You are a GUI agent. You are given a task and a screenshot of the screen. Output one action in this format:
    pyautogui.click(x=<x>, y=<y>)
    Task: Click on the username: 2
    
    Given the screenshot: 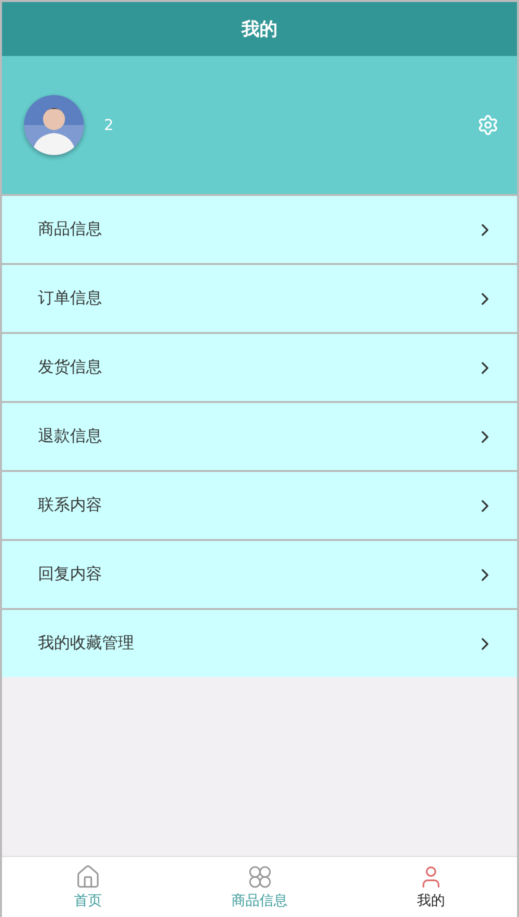 What is the action you would take?
    pyautogui.click(x=109, y=125)
    